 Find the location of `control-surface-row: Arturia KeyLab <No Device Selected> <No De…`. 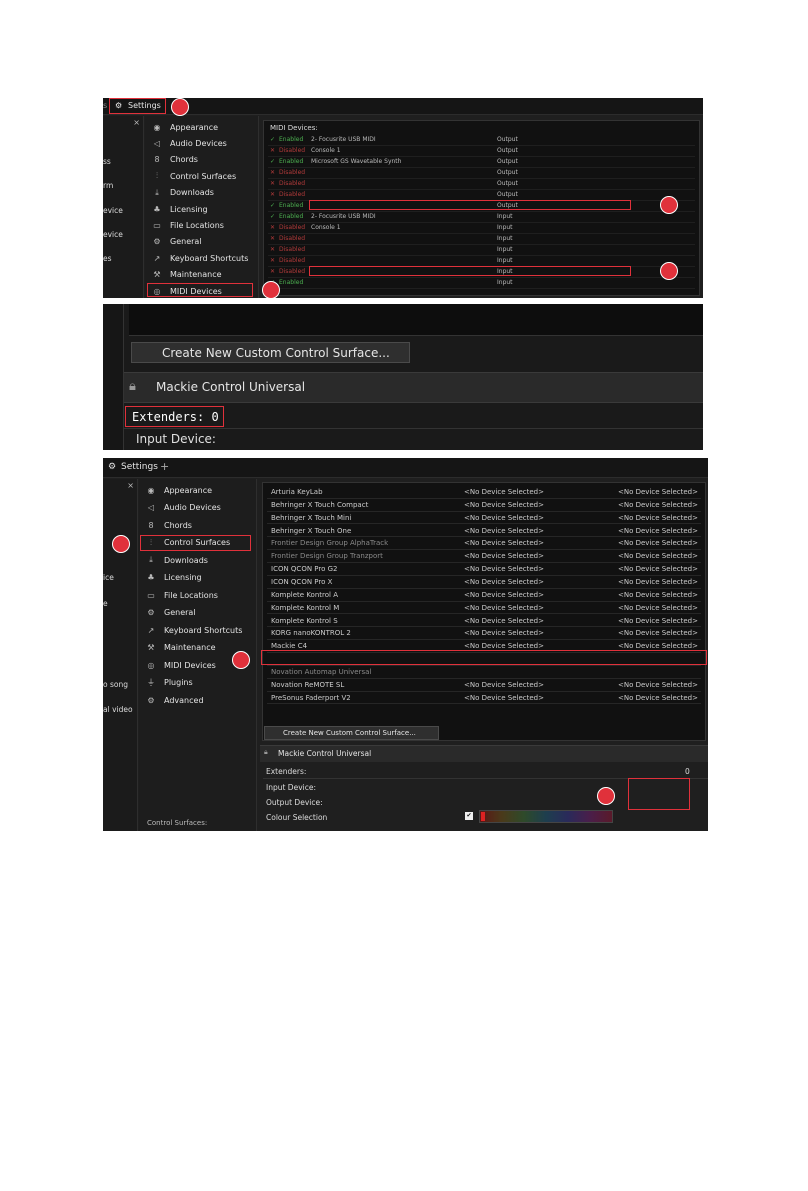

control-surface-row: Arturia KeyLab <No Device Selected> <No De… is located at coordinates (484, 492).